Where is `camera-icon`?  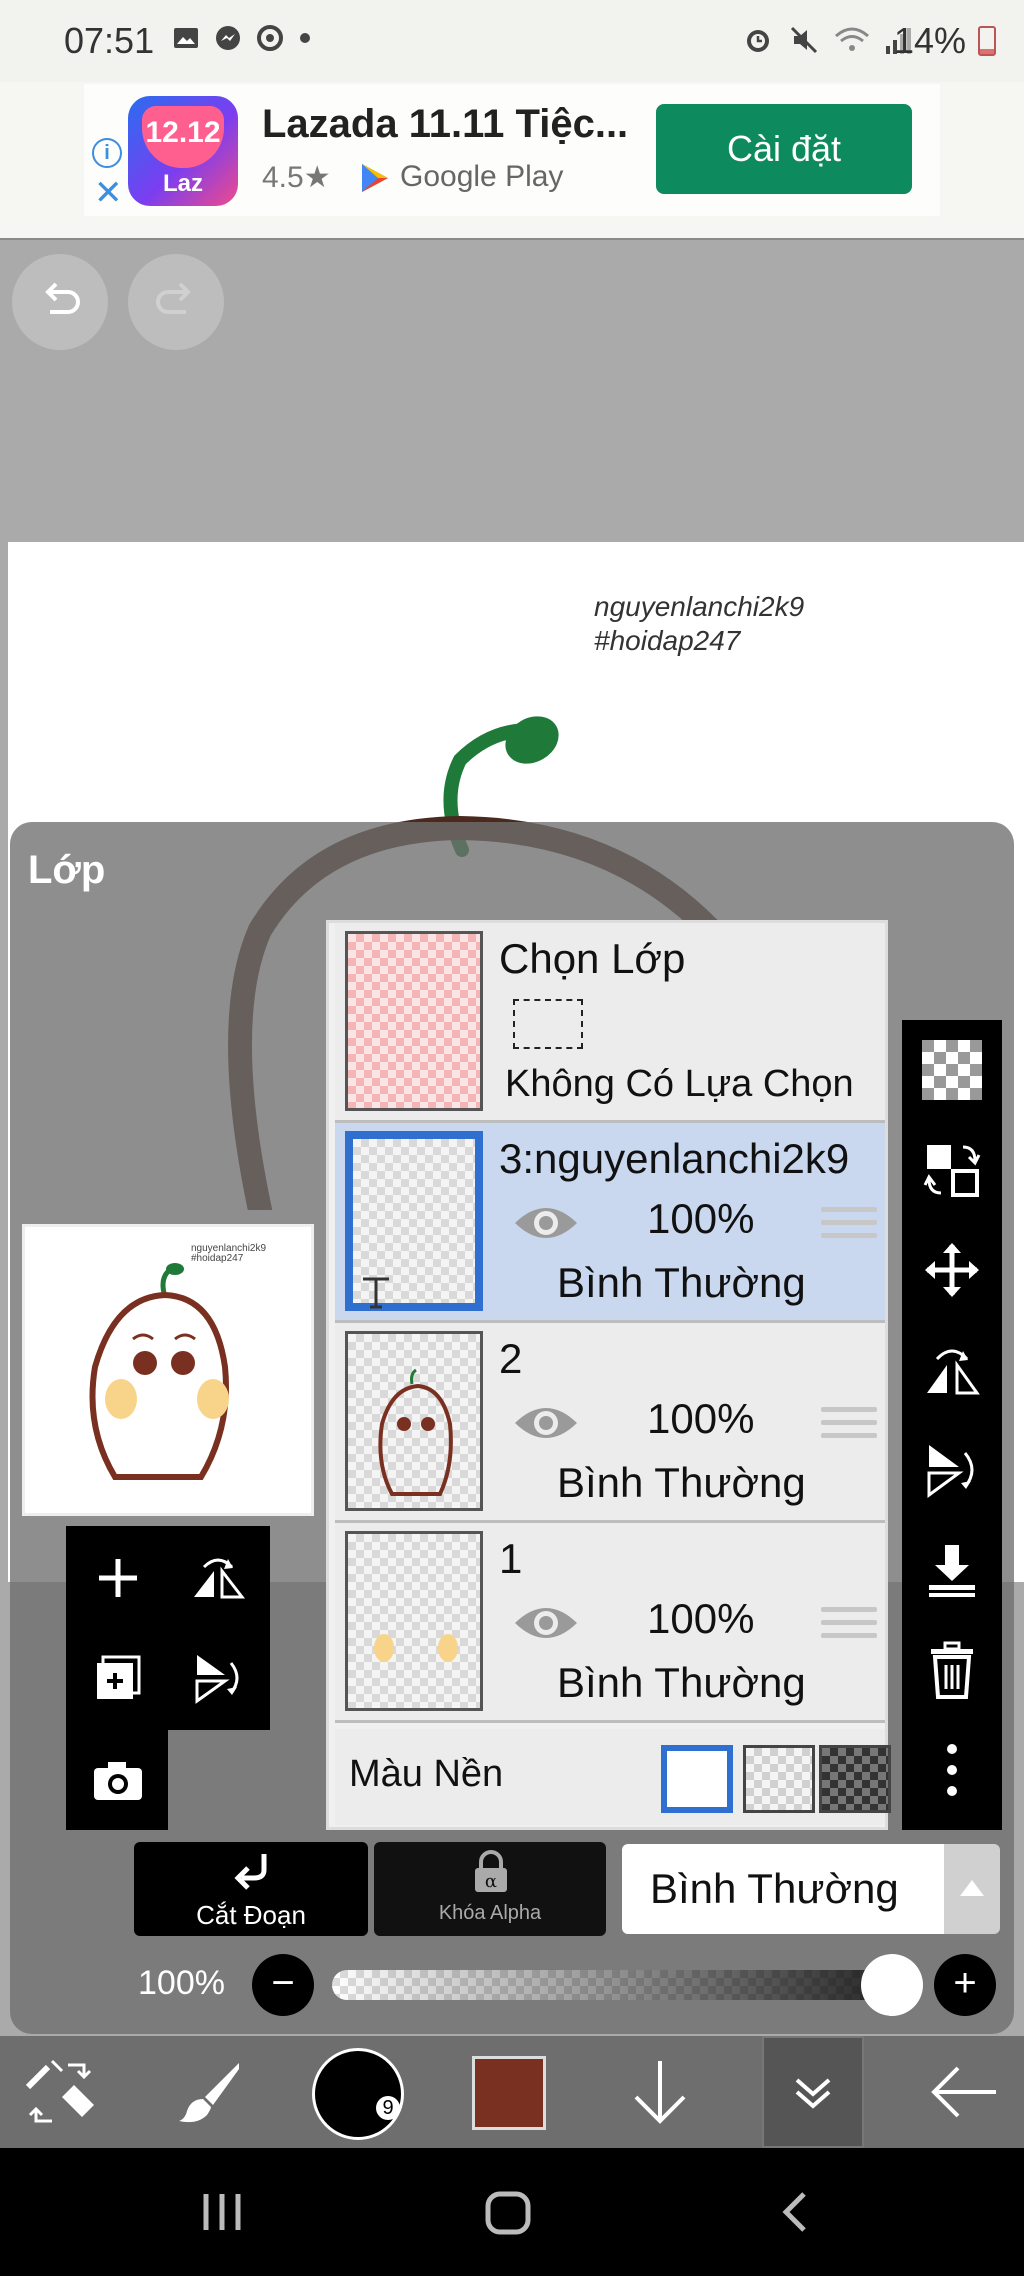
camera-icon is located at coordinates (118, 1781).